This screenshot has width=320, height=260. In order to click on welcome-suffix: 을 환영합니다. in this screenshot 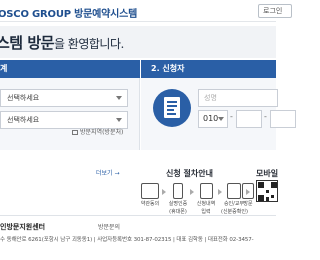, I will do `click(88, 44)`.